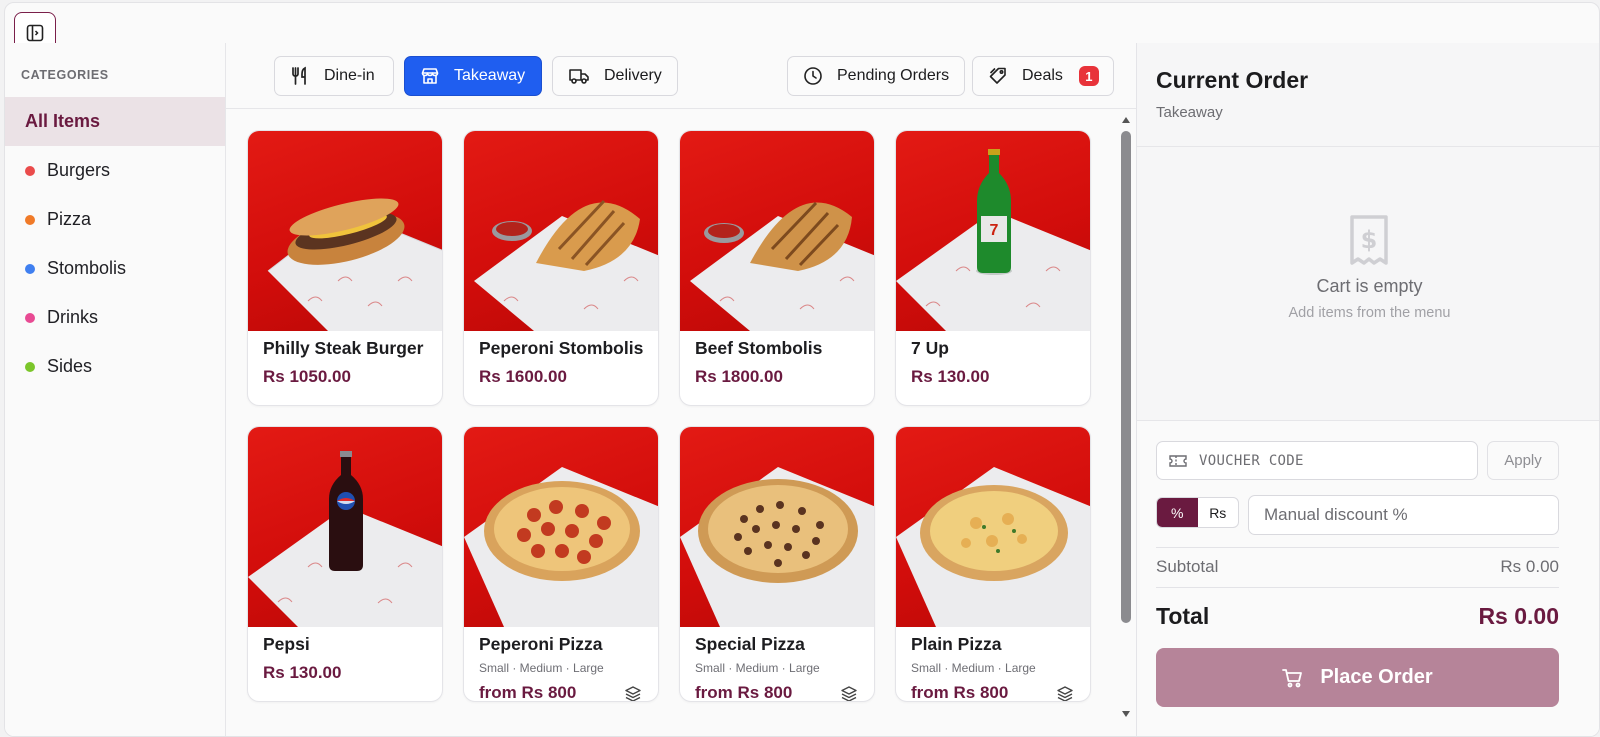 The width and height of the screenshot is (1600, 737). What do you see at coordinates (73, 317) in the screenshot?
I see `category-label: Drinks` at bounding box center [73, 317].